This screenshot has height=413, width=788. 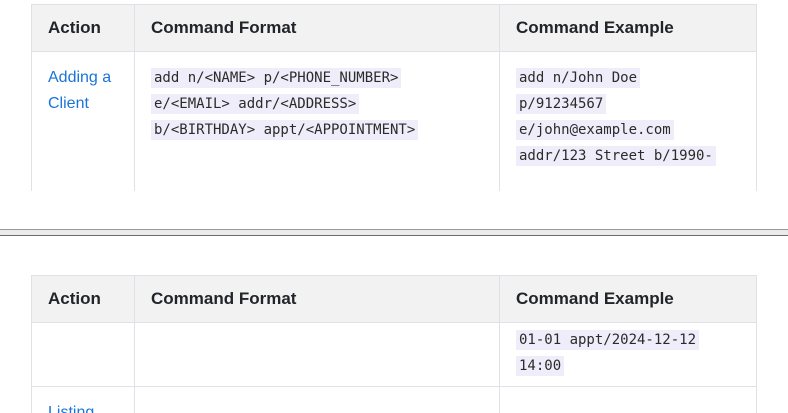 I want to click on command-example-code-continued: 01-01 appt/2024-12-12 14:00, so click(x=608, y=353).